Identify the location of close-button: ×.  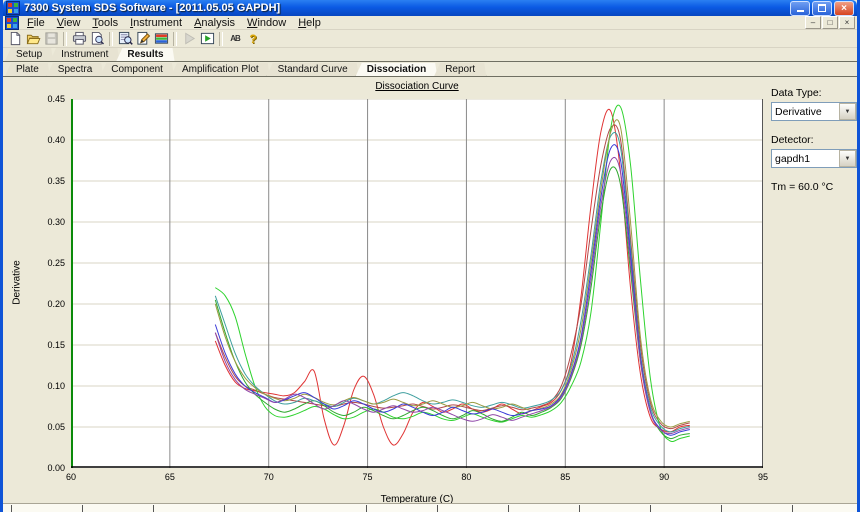
(844, 8).